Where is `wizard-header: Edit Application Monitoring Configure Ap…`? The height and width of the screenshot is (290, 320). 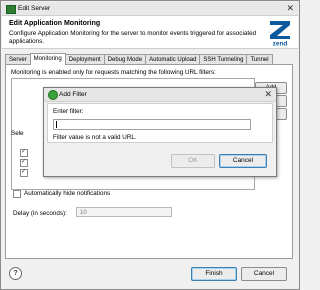
wizard-header: Edit Application Monitoring Configure Ap… is located at coordinates (150, 32).